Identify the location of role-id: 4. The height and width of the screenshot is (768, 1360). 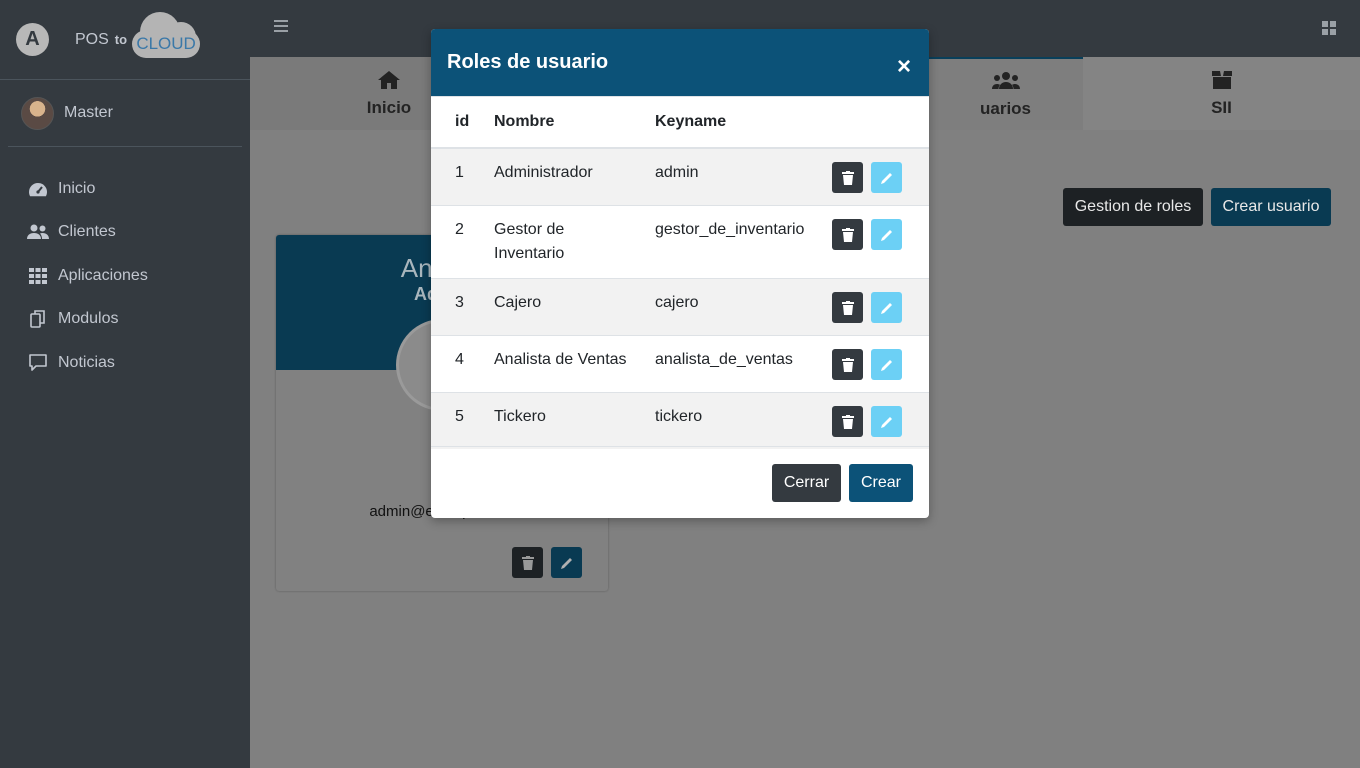
(456, 364).